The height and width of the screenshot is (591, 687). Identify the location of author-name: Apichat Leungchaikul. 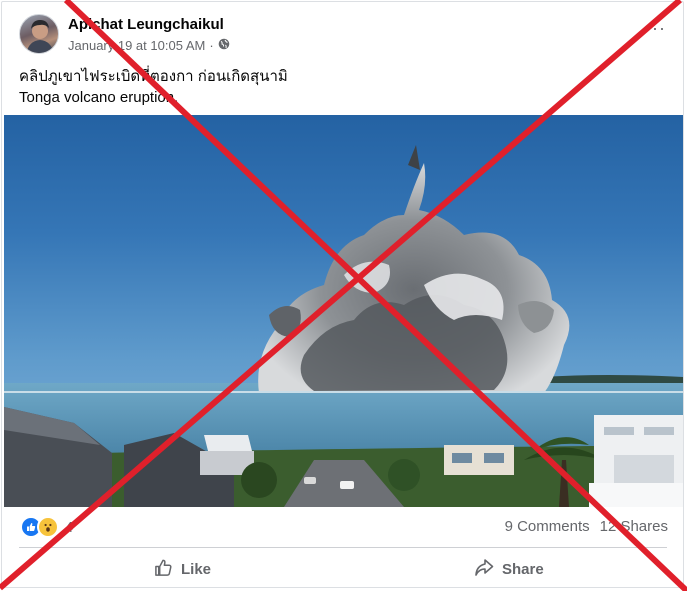
(146, 24).